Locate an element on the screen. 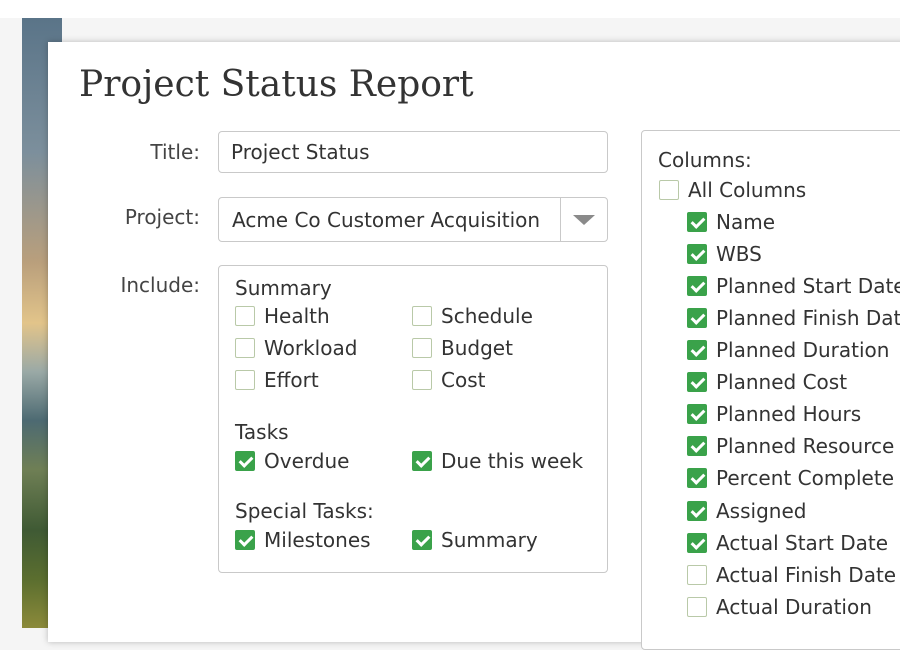 The width and height of the screenshot is (900, 650). checkbox-workload: Workload is located at coordinates (296, 348).